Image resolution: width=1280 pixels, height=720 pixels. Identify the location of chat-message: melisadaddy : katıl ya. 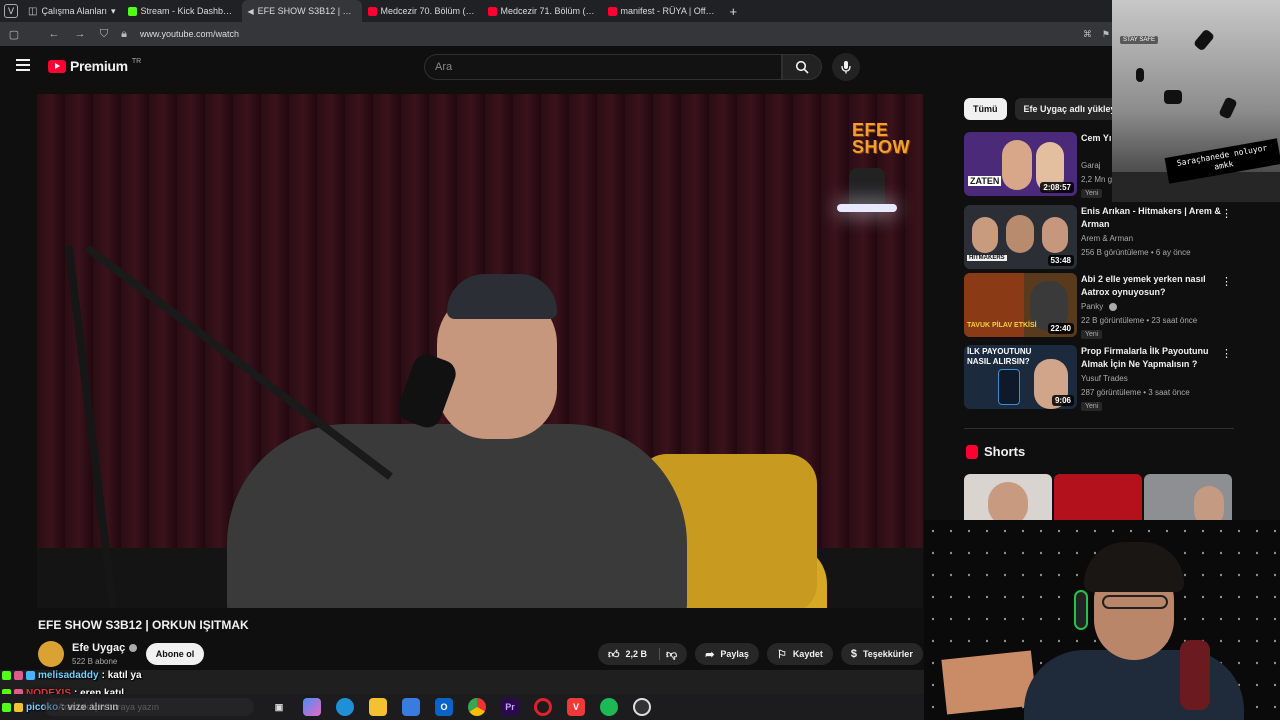
(240, 675).